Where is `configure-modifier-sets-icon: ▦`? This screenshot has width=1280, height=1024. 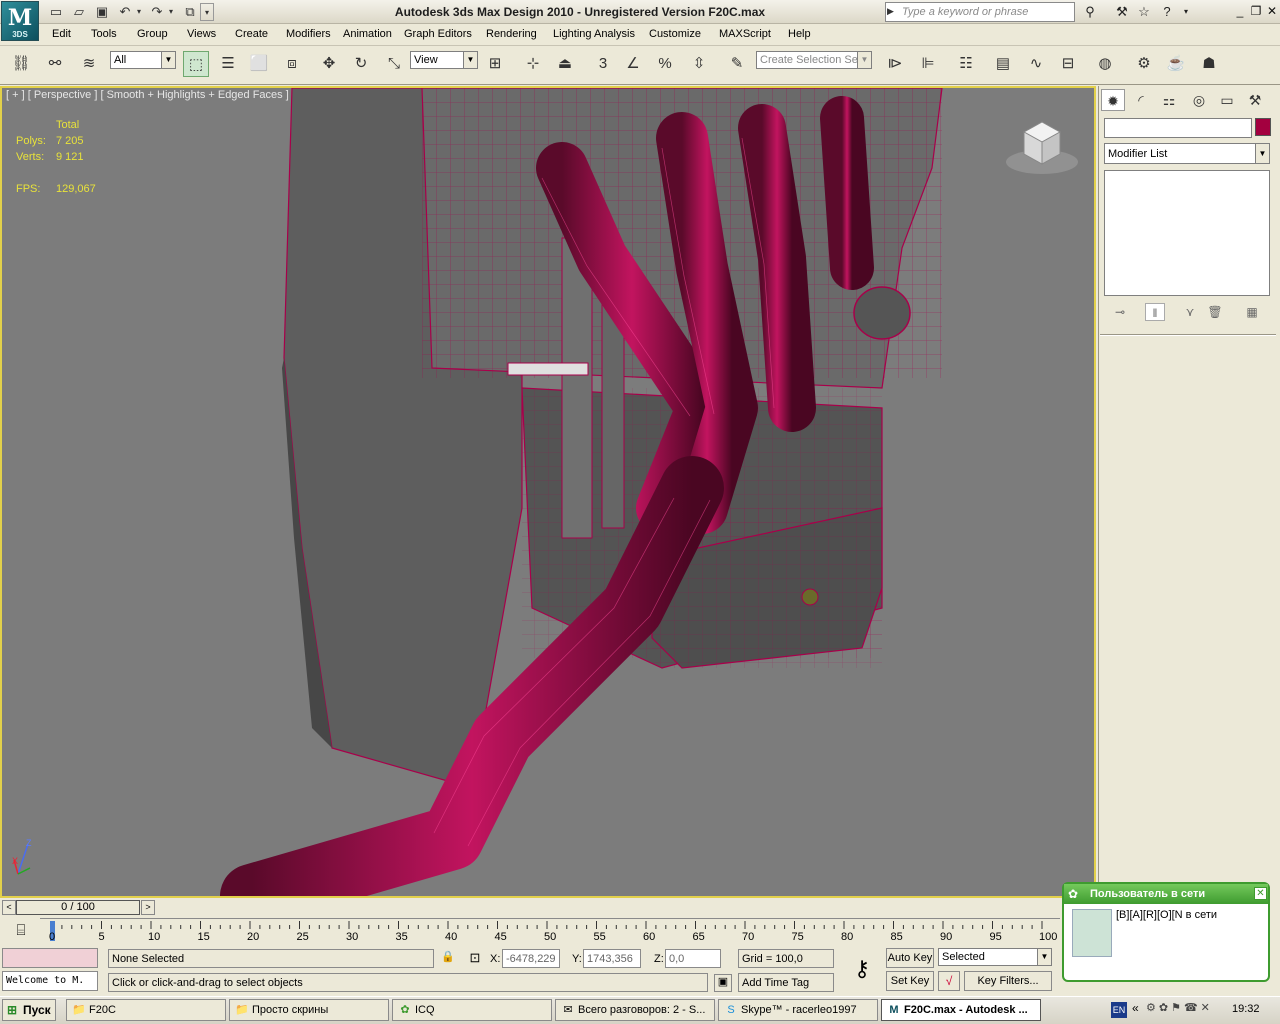 configure-modifier-sets-icon: ▦ is located at coordinates (1252, 312).